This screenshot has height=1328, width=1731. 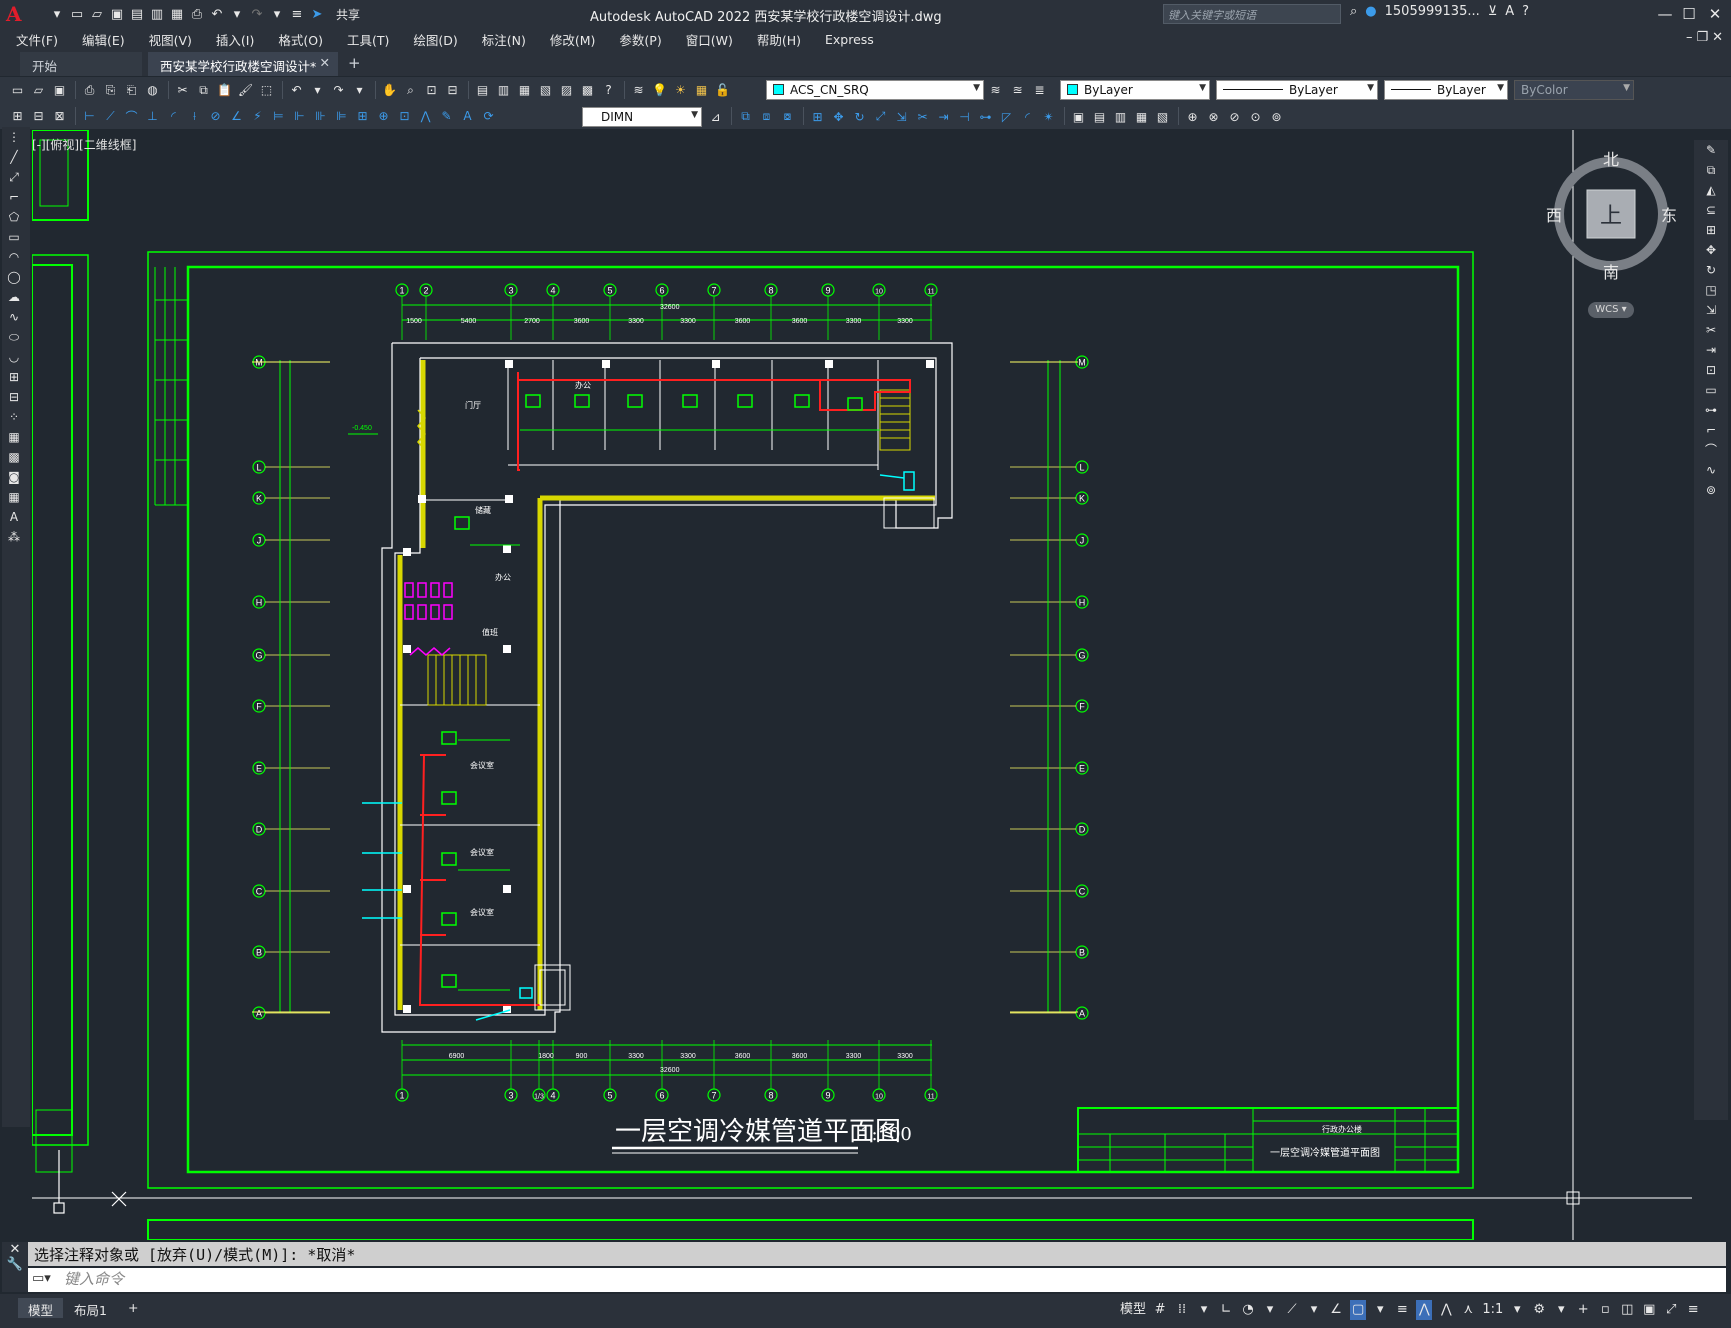 I want to click on explode-icon: ✴, so click(x=1048, y=116).